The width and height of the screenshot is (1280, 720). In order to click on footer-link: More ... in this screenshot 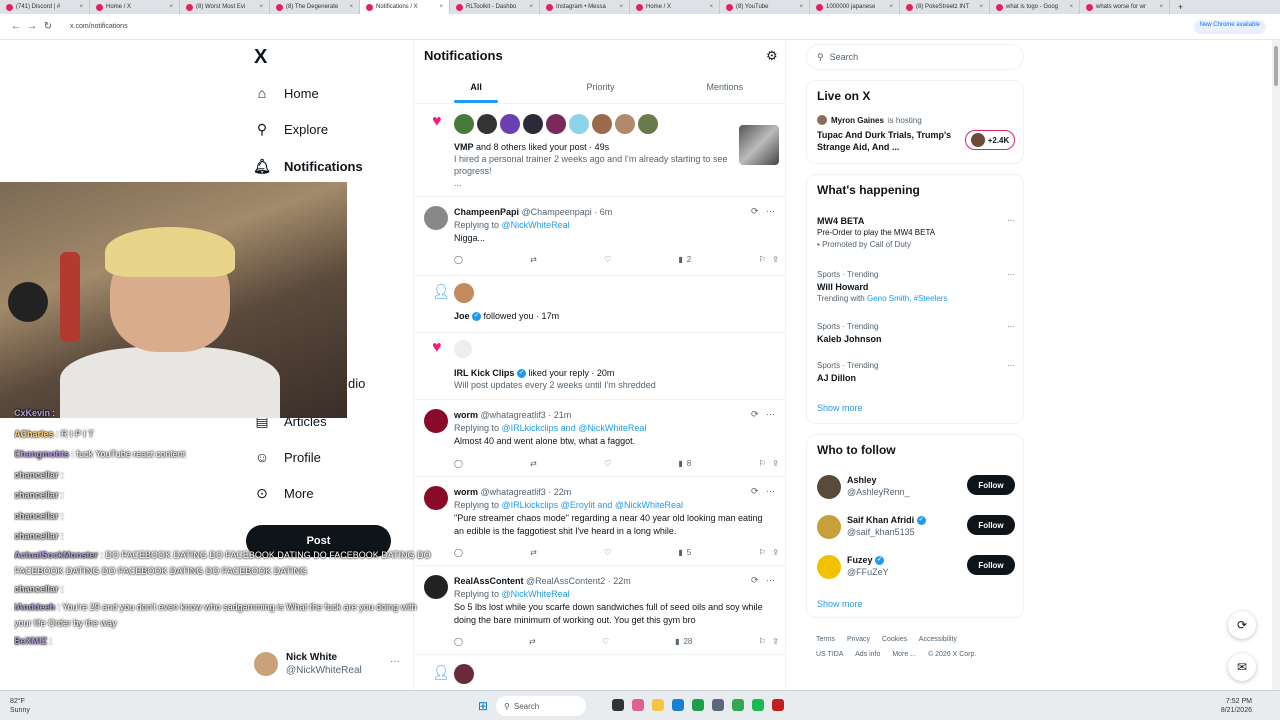, I will do `click(904, 654)`.